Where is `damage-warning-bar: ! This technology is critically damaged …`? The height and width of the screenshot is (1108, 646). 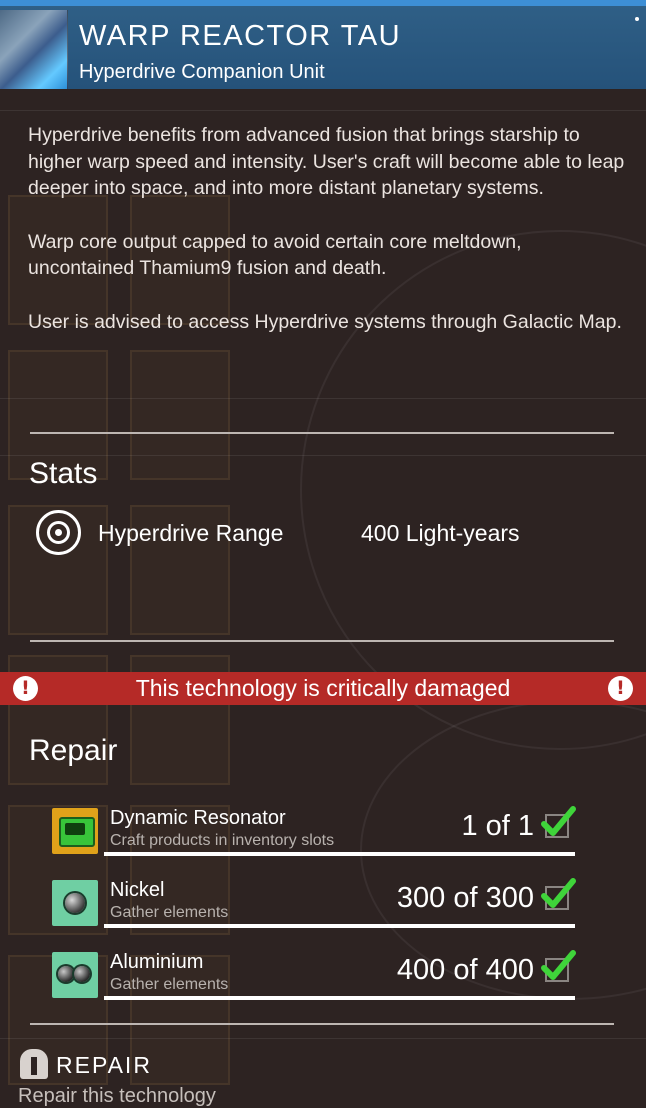 damage-warning-bar: ! This technology is critically damaged … is located at coordinates (323, 688).